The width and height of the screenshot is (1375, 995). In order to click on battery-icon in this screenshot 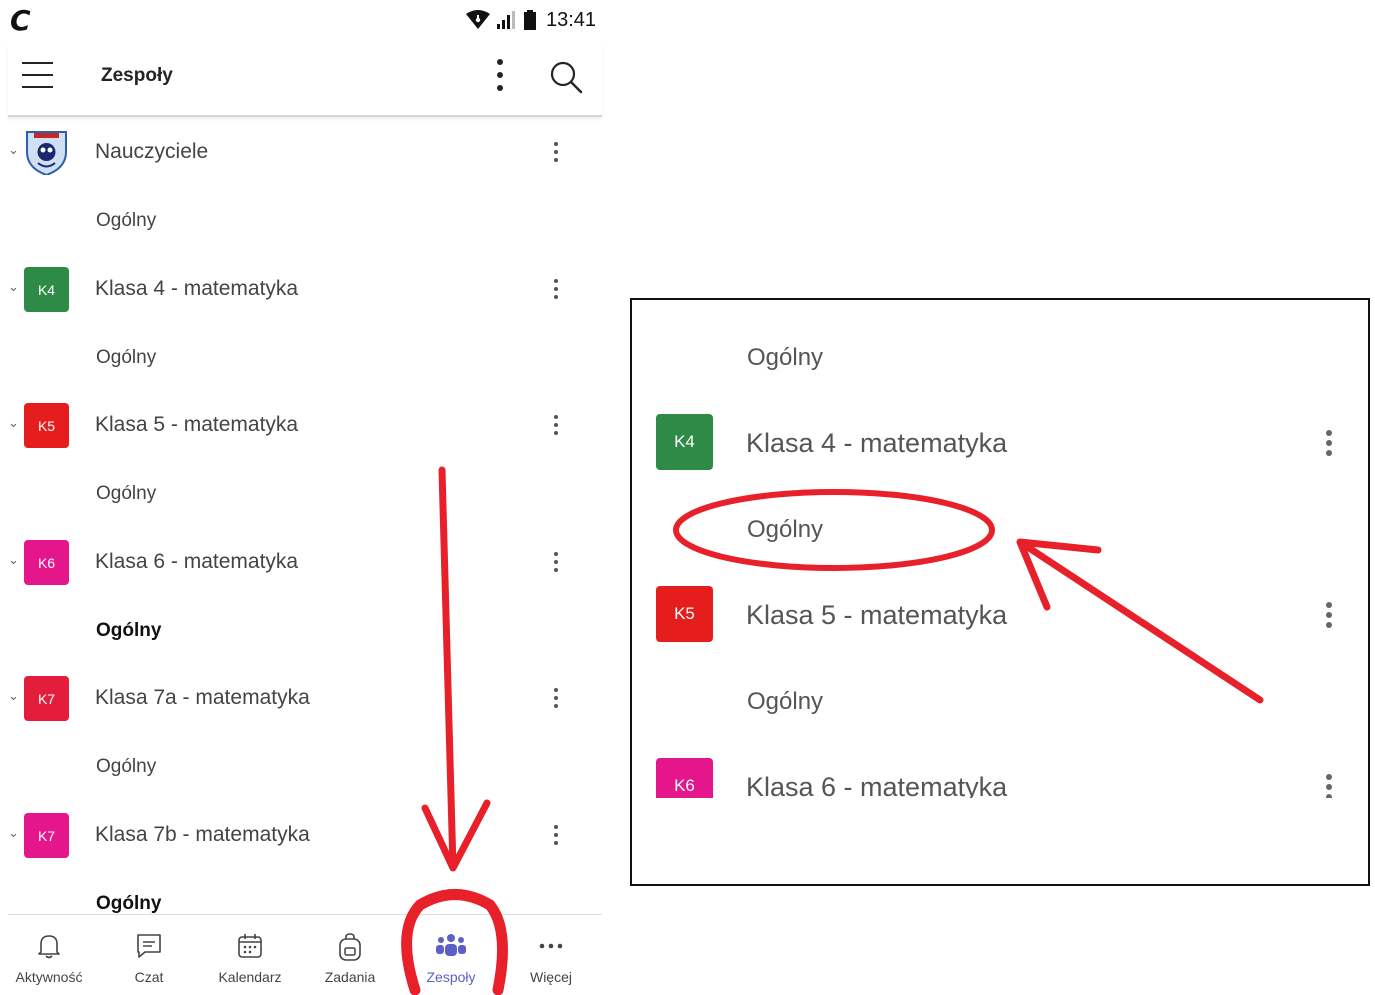, I will do `click(530, 20)`.